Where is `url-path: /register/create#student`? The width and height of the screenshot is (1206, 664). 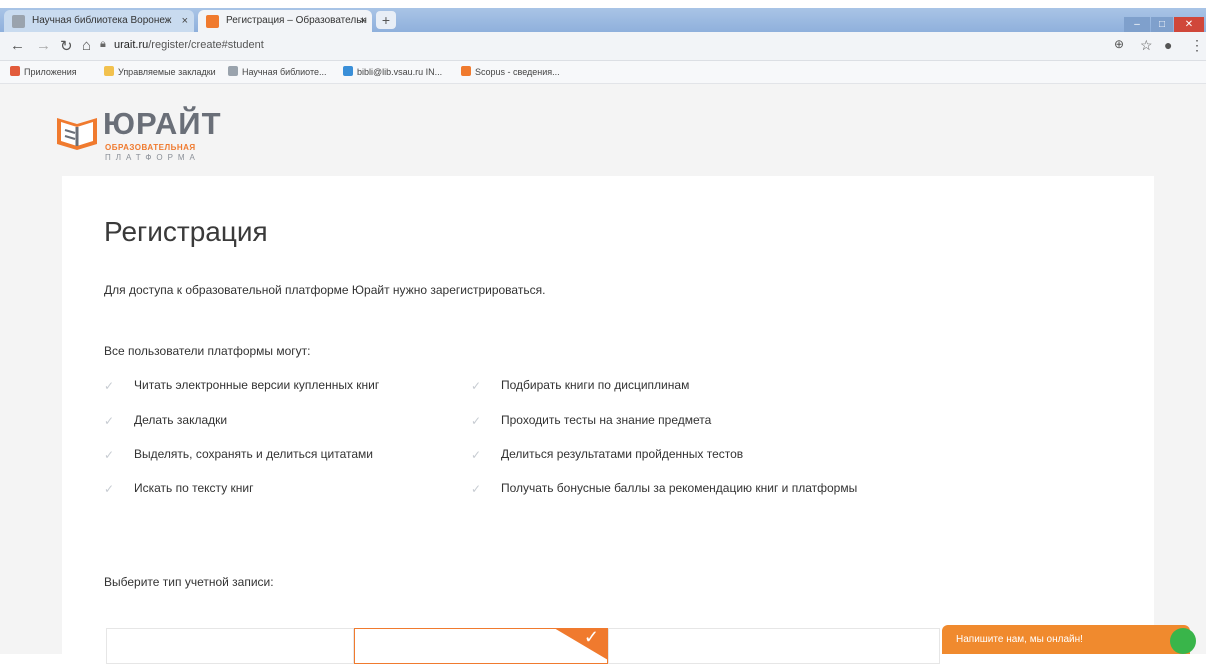 url-path: /register/create#student is located at coordinates (206, 45).